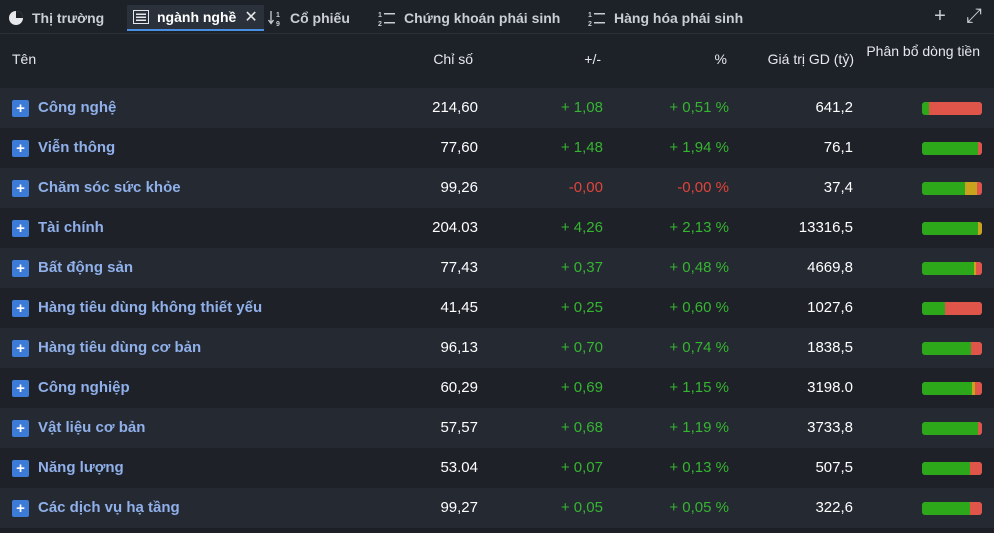 The height and width of the screenshot is (533, 994). What do you see at coordinates (459, 347) in the screenshot?
I see `sector-index: 96,13` at bounding box center [459, 347].